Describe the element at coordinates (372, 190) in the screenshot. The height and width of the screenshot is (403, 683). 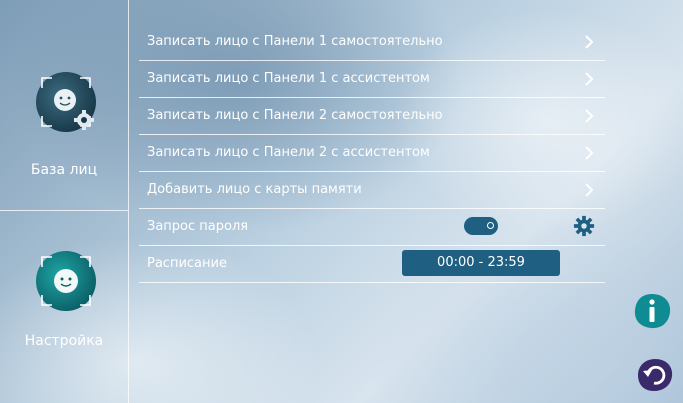
I see `menu-row-memory-card: Добавить лицо с карты памяти` at that location.